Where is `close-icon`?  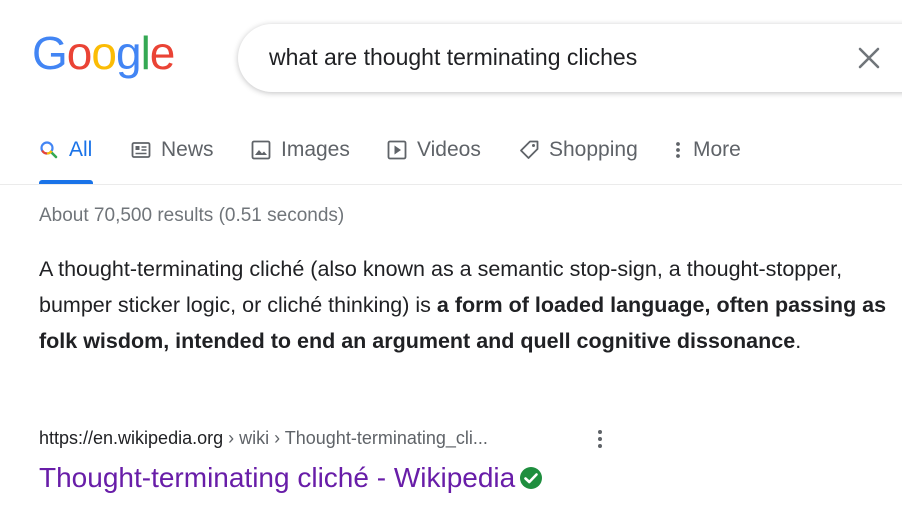 close-icon is located at coordinates (869, 58).